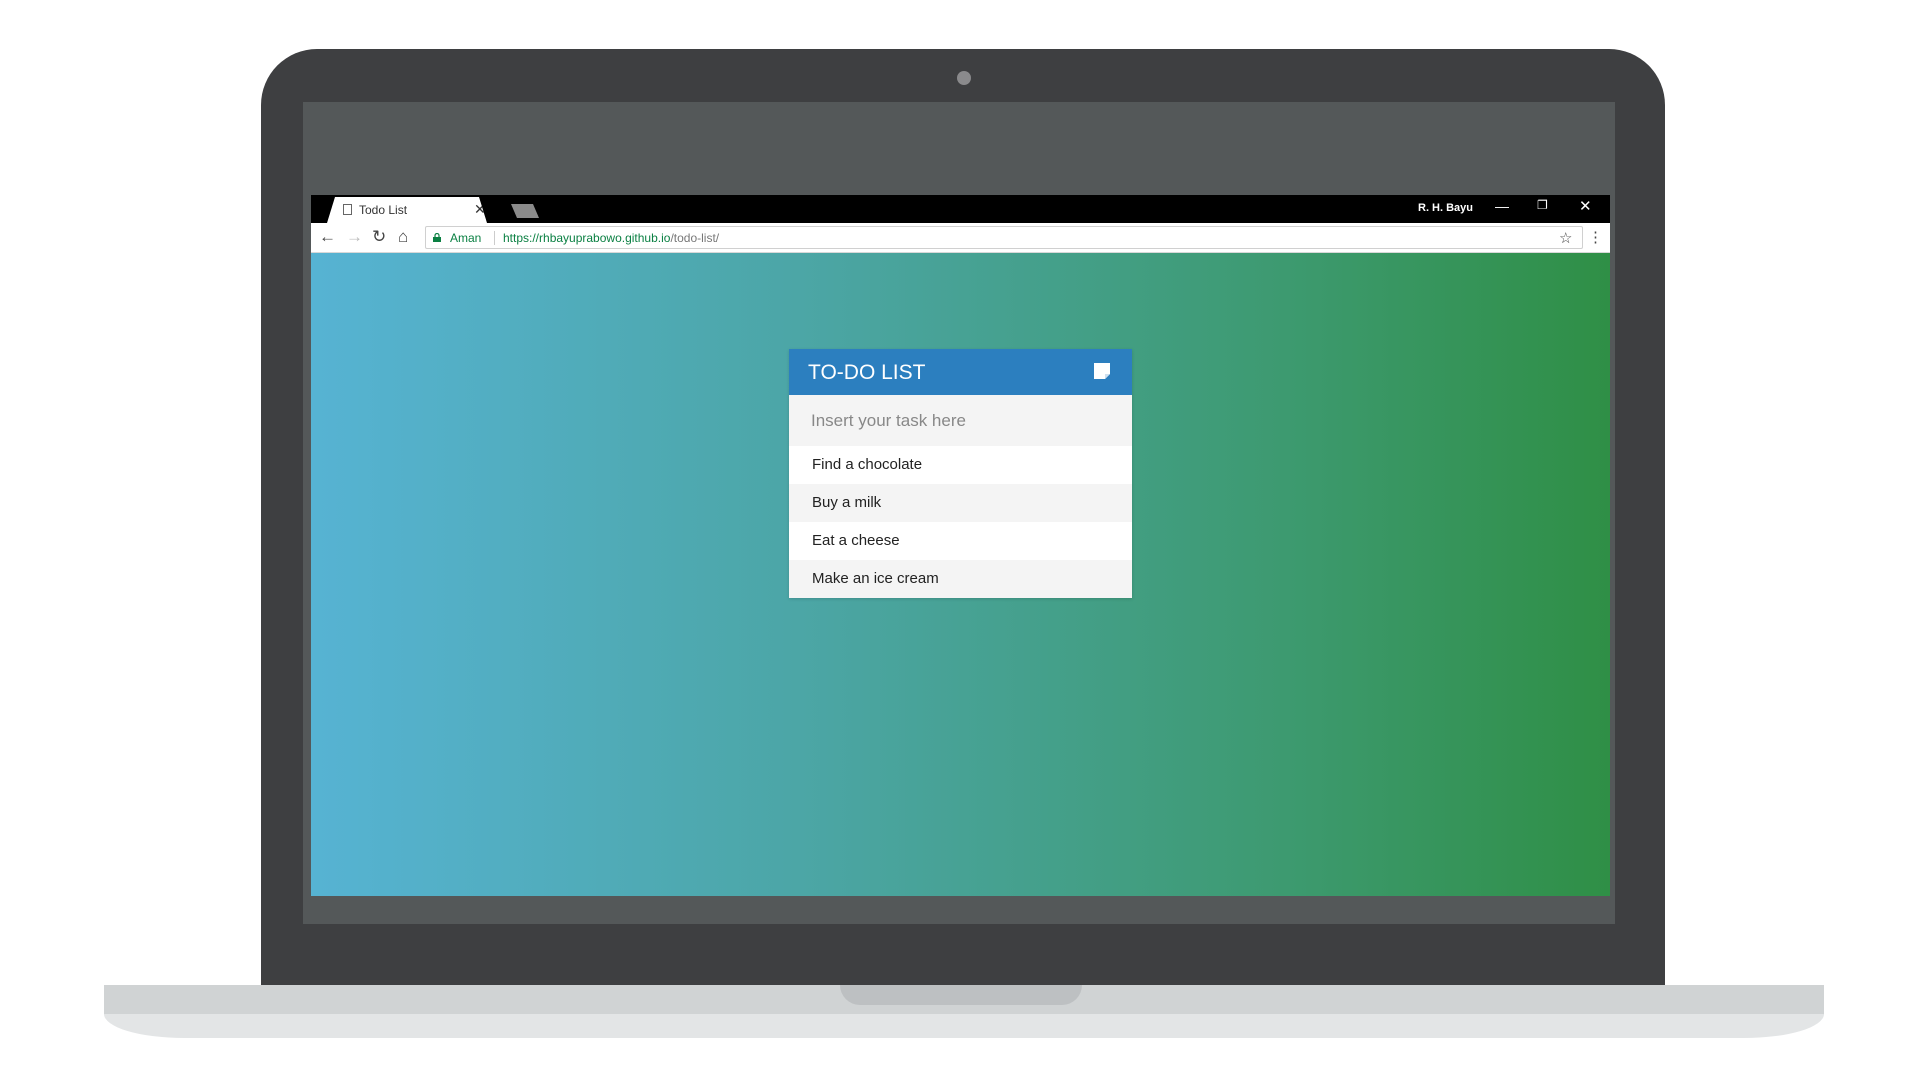 The height and width of the screenshot is (1080, 1920). I want to click on minimize-icon: —, so click(1502, 206).